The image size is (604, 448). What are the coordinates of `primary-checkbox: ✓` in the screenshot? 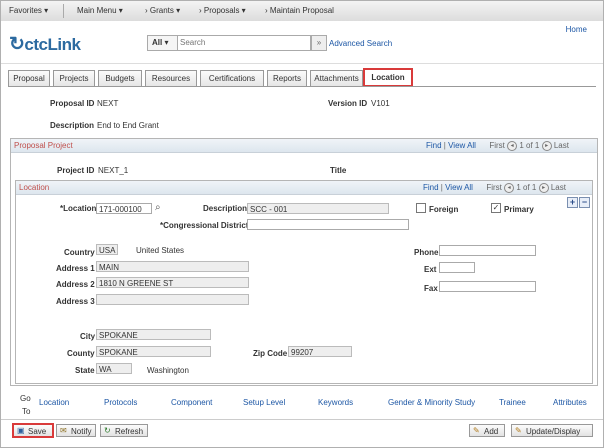 It's located at (496, 208).